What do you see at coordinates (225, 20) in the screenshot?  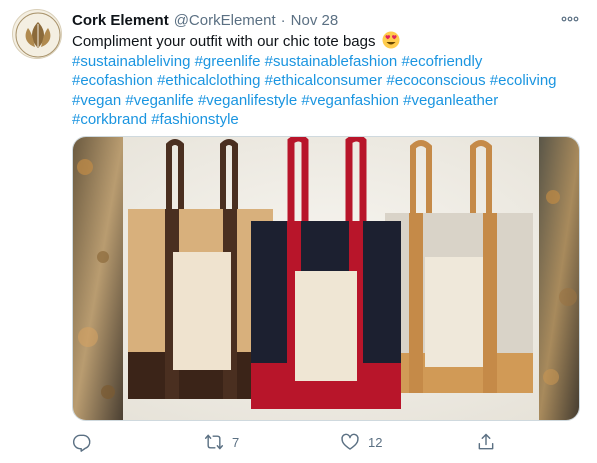 I see `author-handle: @CorkElement` at bounding box center [225, 20].